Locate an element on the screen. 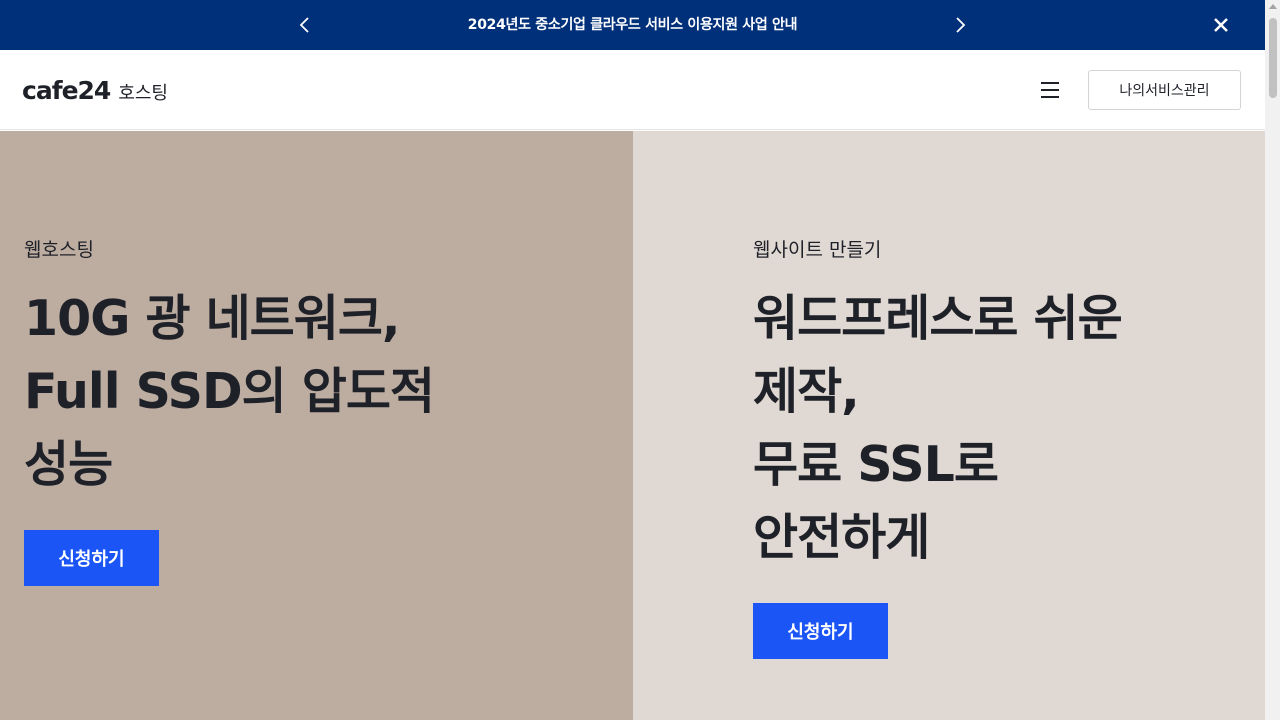 This screenshot has width=1280, height=720. logo-mark: cafe24 is located at coordinates (66, 90).